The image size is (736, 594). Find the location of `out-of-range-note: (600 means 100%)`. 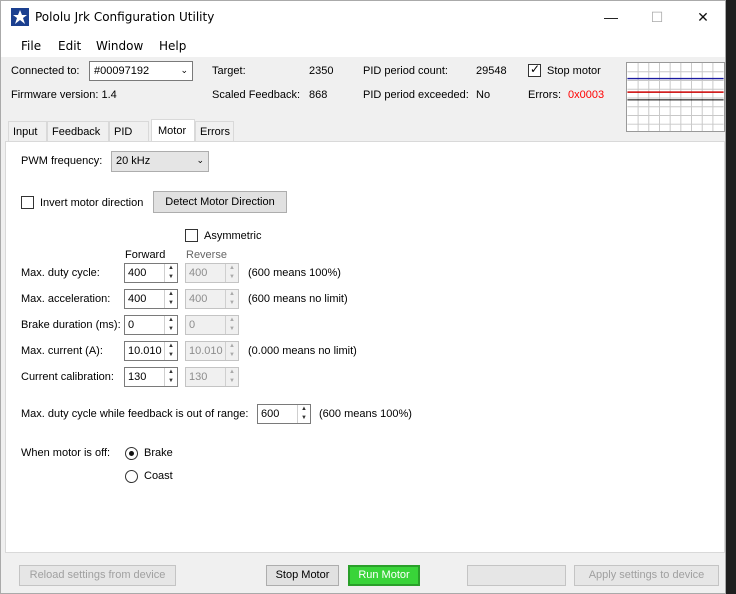

out-of-range-note: (600 means 100%) is located at coordinates (365, 414).